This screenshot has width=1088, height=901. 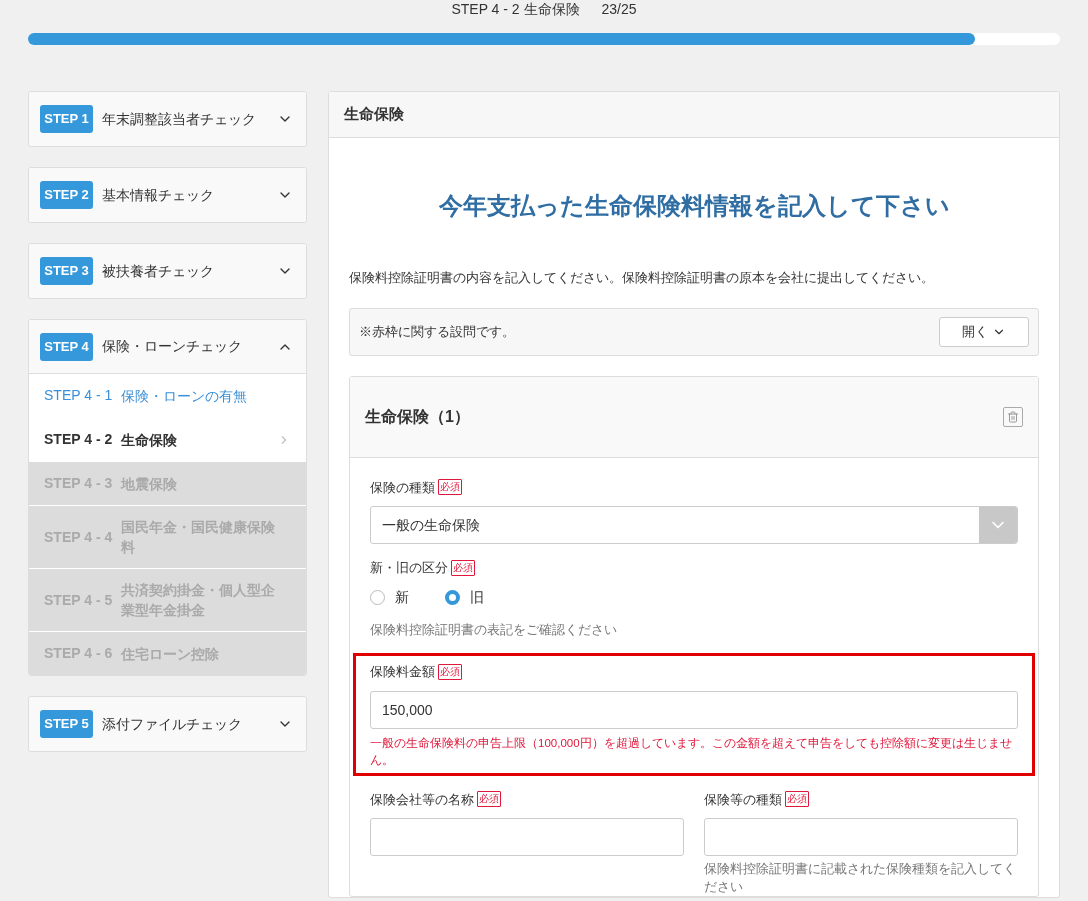 I want to click on step-header: STEP 1 年末調整該当者チェック, so click(x=167, y=119).